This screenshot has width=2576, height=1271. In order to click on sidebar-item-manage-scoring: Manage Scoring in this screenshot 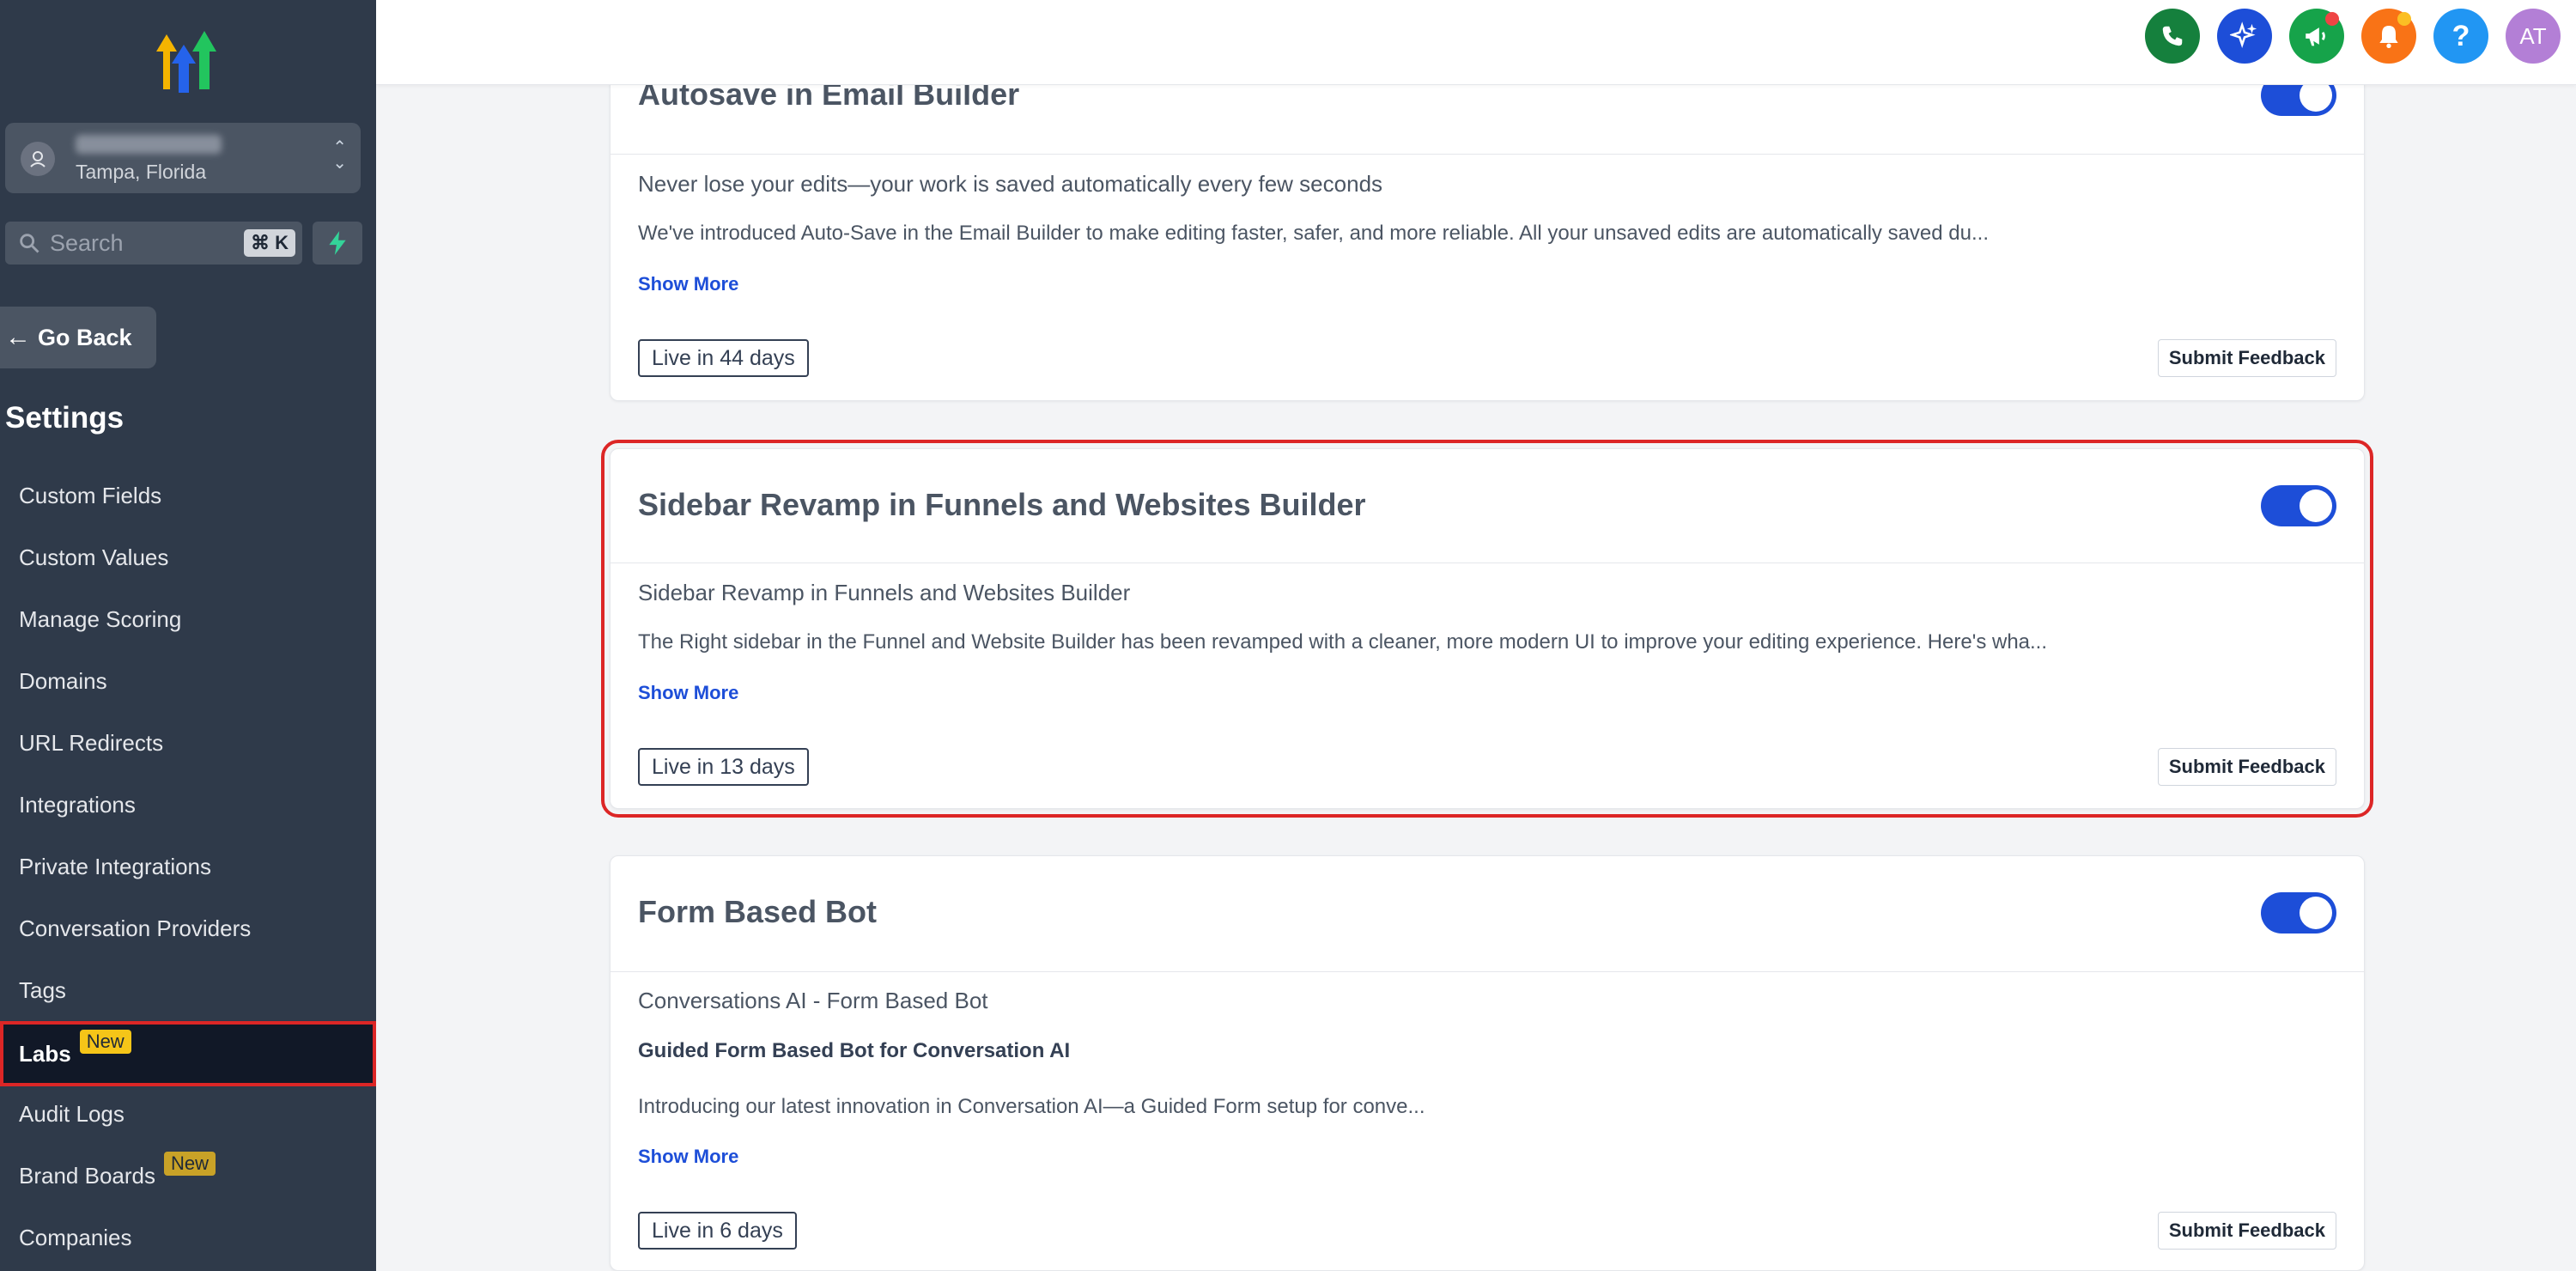, I will do `click(188, 619)`.